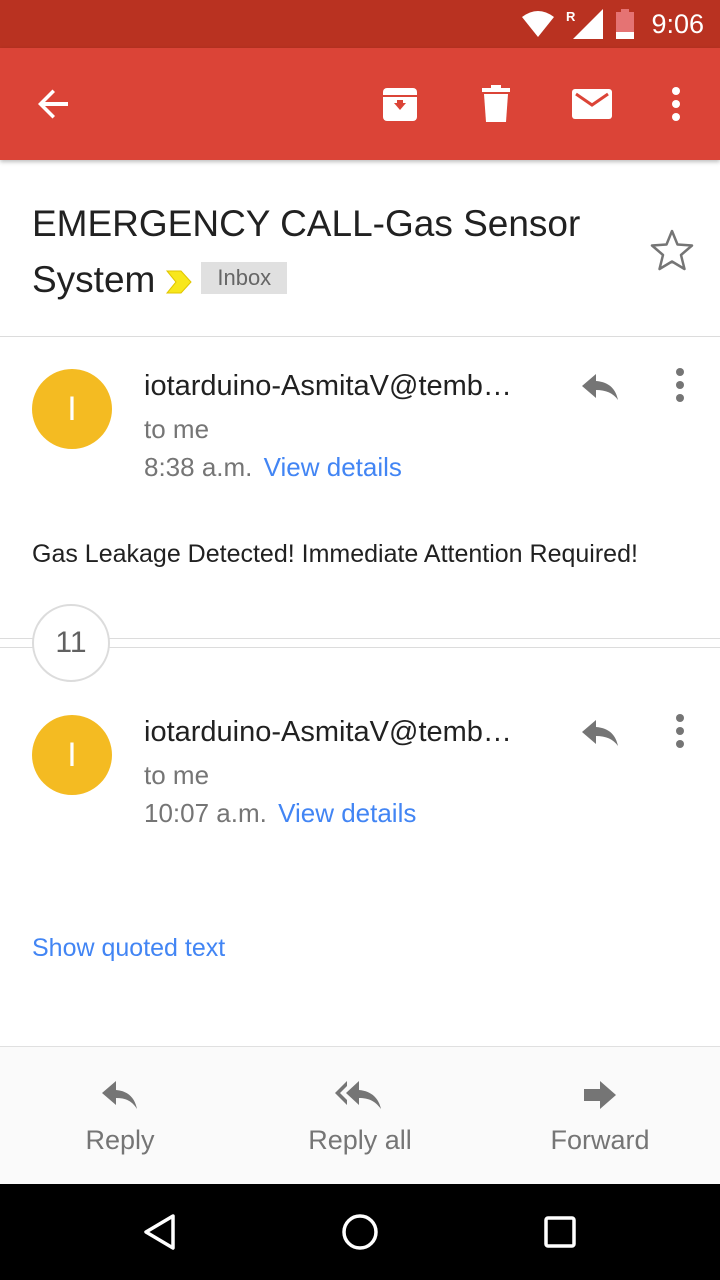  What do you see at coordinates (120, 1140) in the screenshot?
I see `reply-label: Reply` at bounding box center [120, 1140].